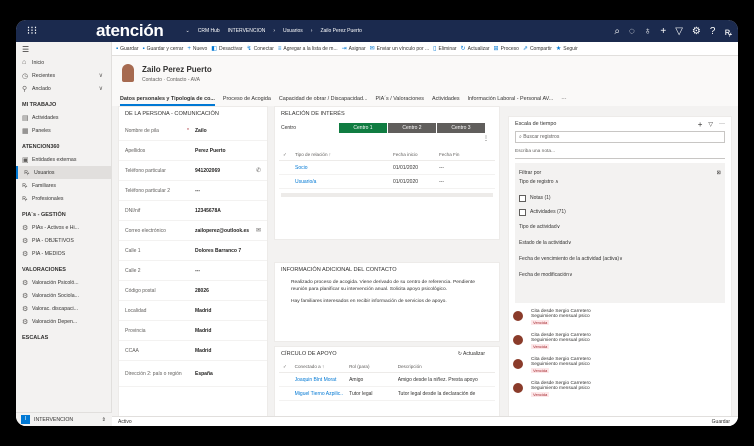 The image size is (754, 446). I want to click on field-row: Calle 1 Dolores Barranco 7, so click(193, 251).